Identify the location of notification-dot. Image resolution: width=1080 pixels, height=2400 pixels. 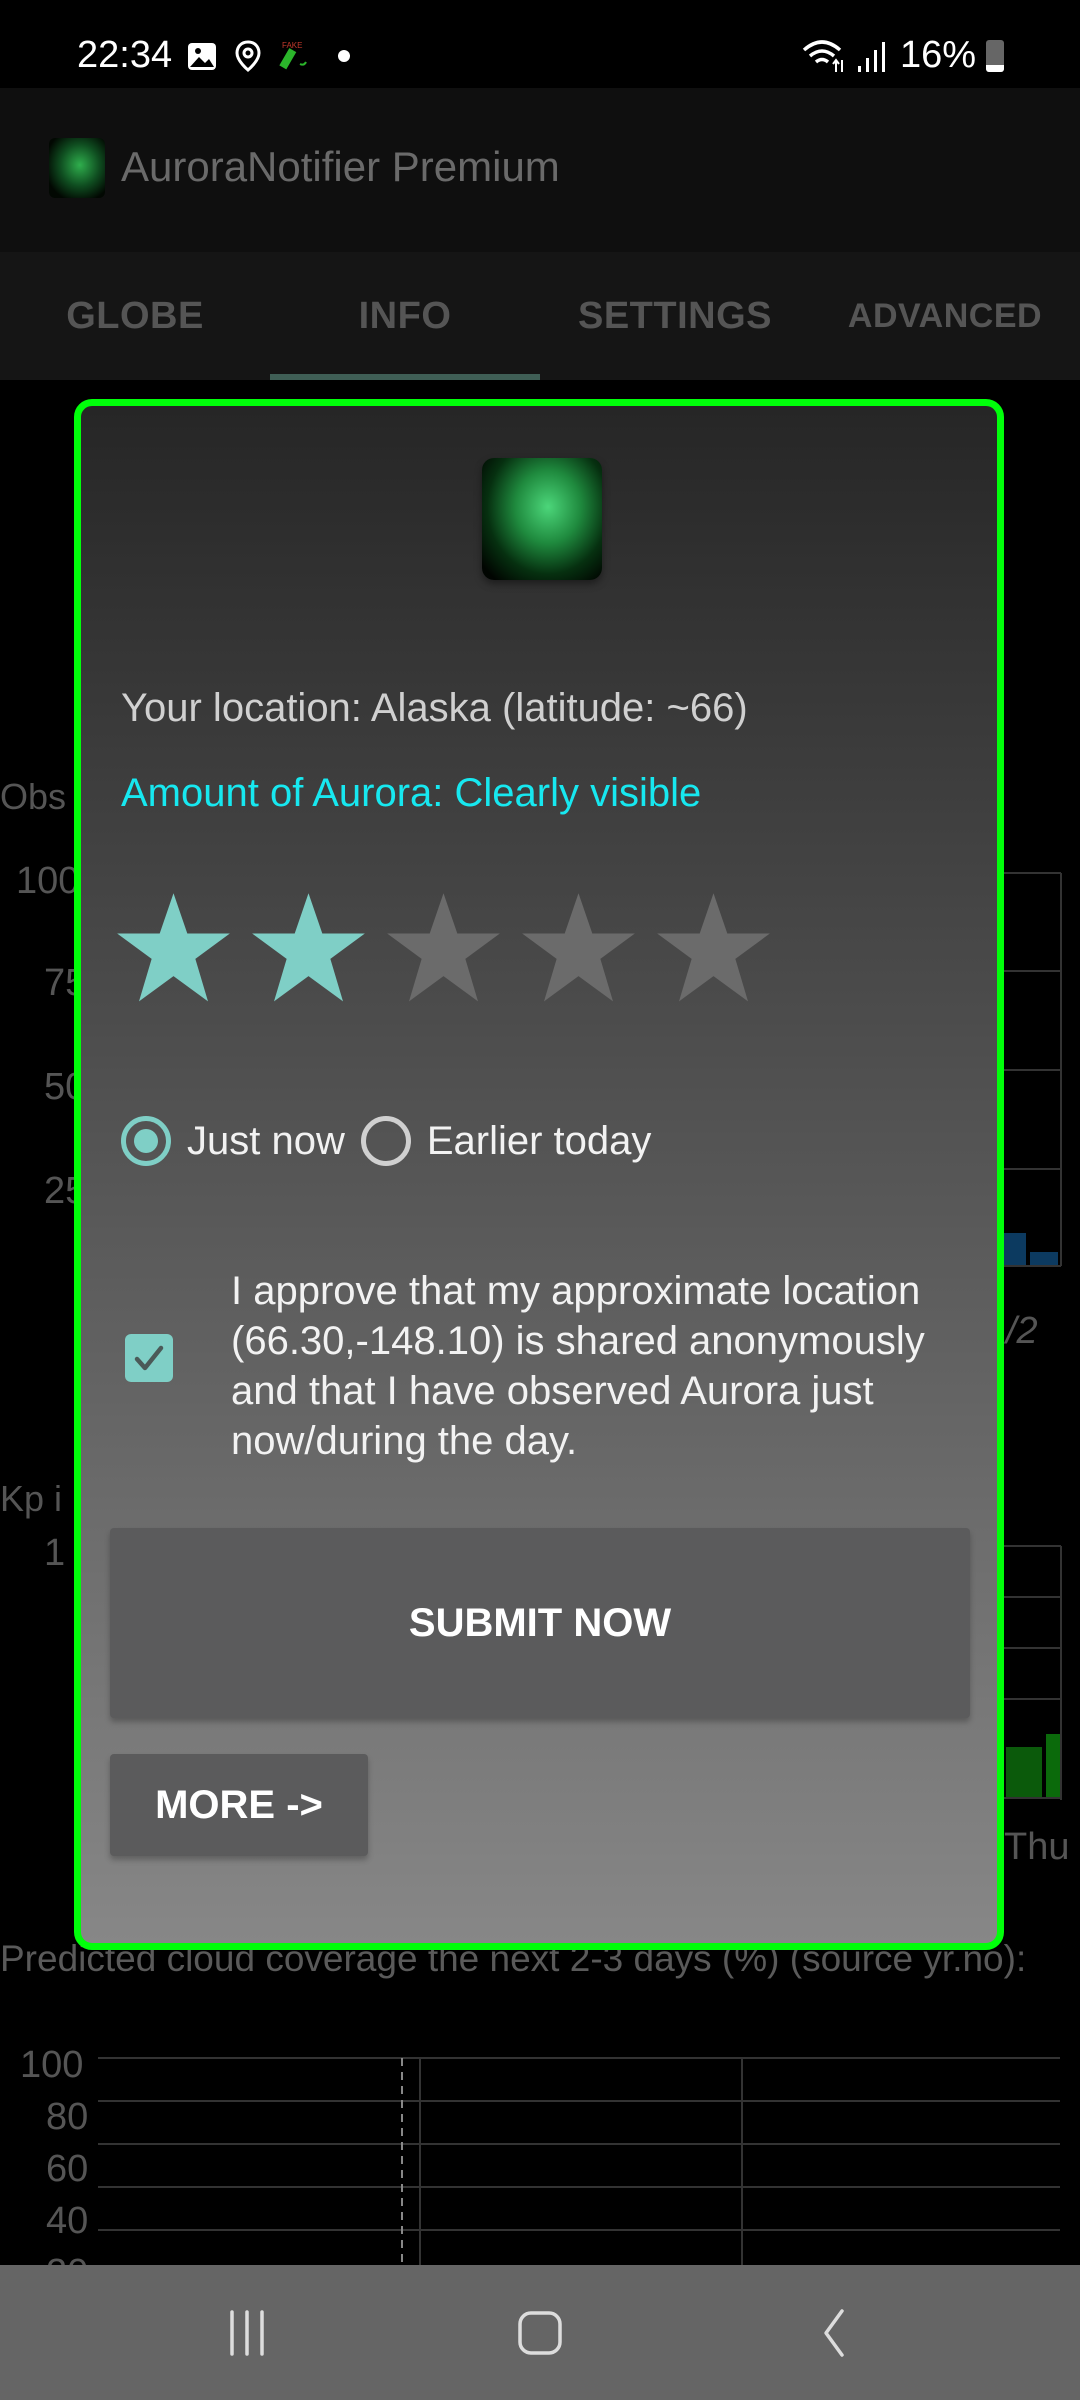
(344, 56).